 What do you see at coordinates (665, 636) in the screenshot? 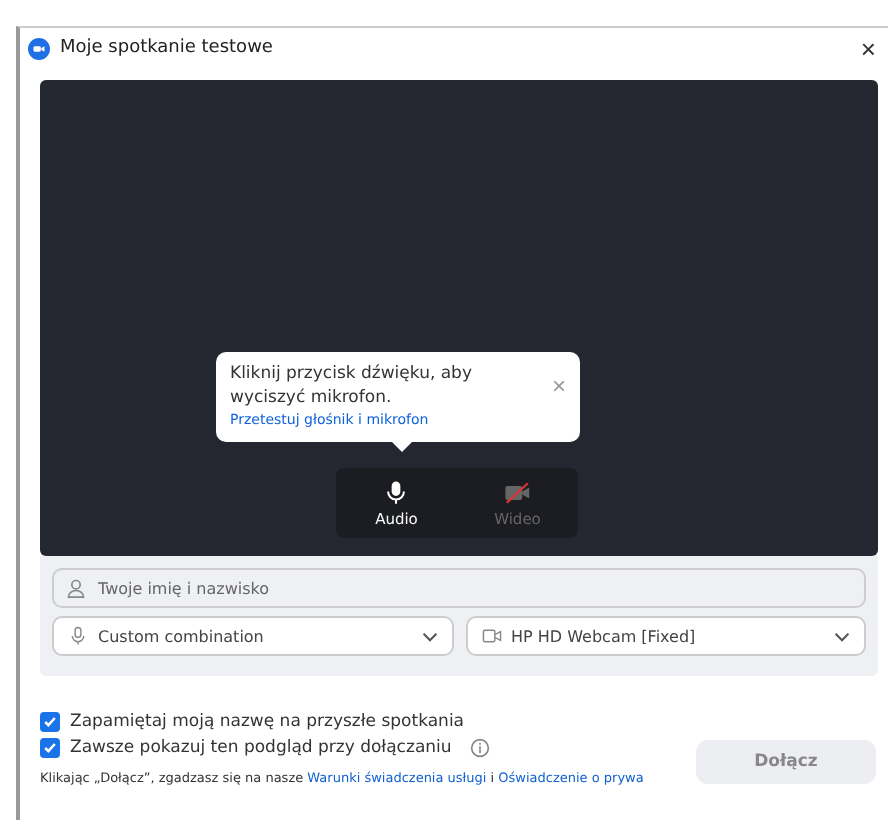
I see `camera-select: HP HD Webcam [Fixed]` at bounding box center [665, 636].